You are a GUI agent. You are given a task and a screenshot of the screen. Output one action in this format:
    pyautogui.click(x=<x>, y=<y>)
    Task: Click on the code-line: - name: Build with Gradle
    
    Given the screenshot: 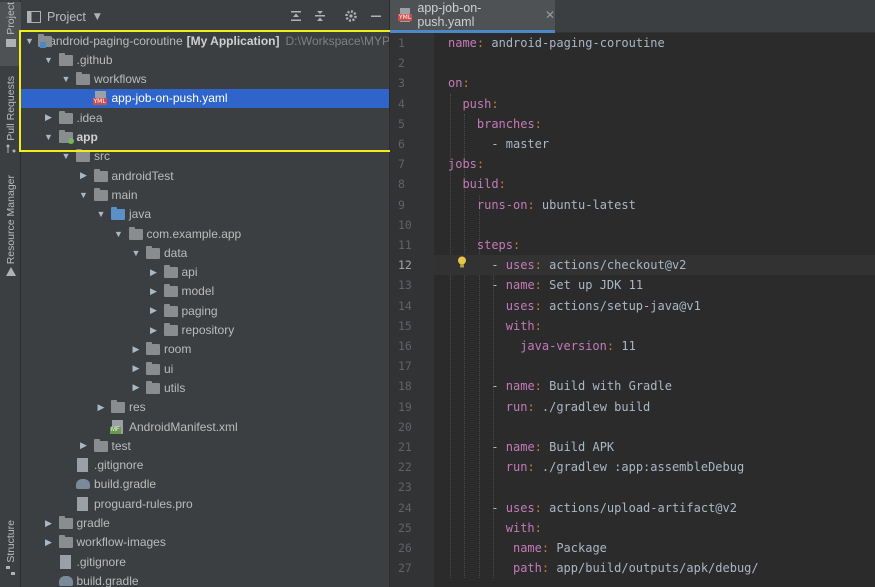 What is the action you would take?
    pyautogui.click(x=581, y=386)
    